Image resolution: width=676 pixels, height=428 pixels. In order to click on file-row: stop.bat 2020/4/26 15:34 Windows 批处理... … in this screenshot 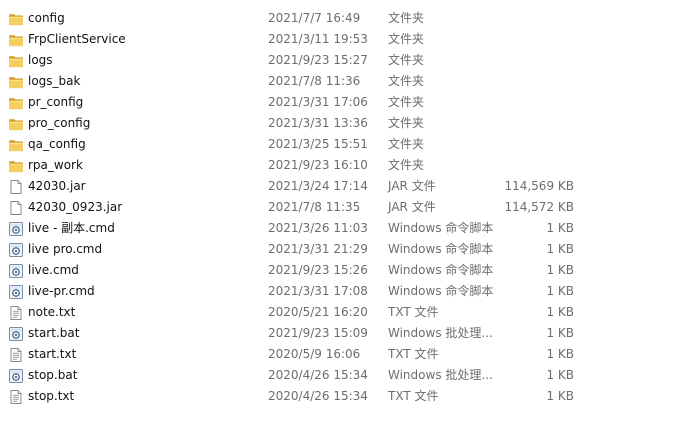, I will do `click(338, 375)`.